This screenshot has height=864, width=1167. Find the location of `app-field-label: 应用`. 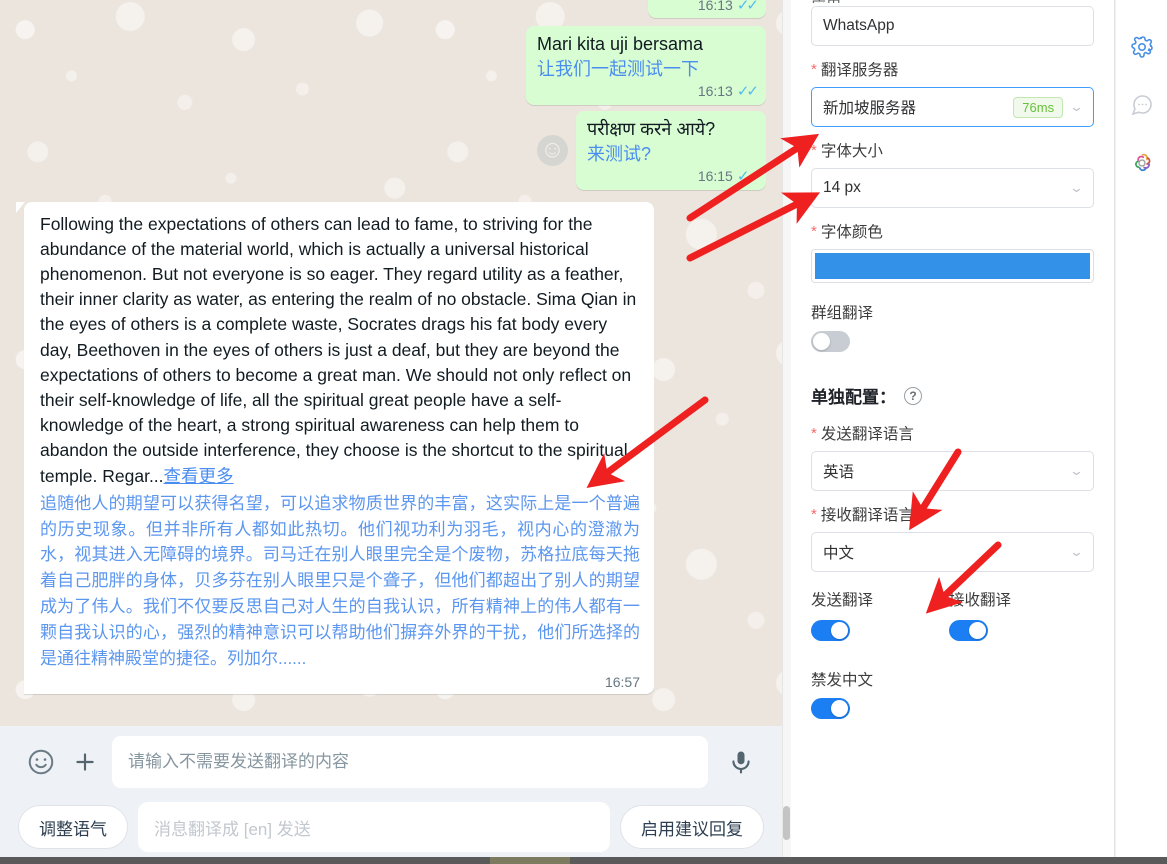

app-field-label: 应用 is located at coordinates (952, 1).